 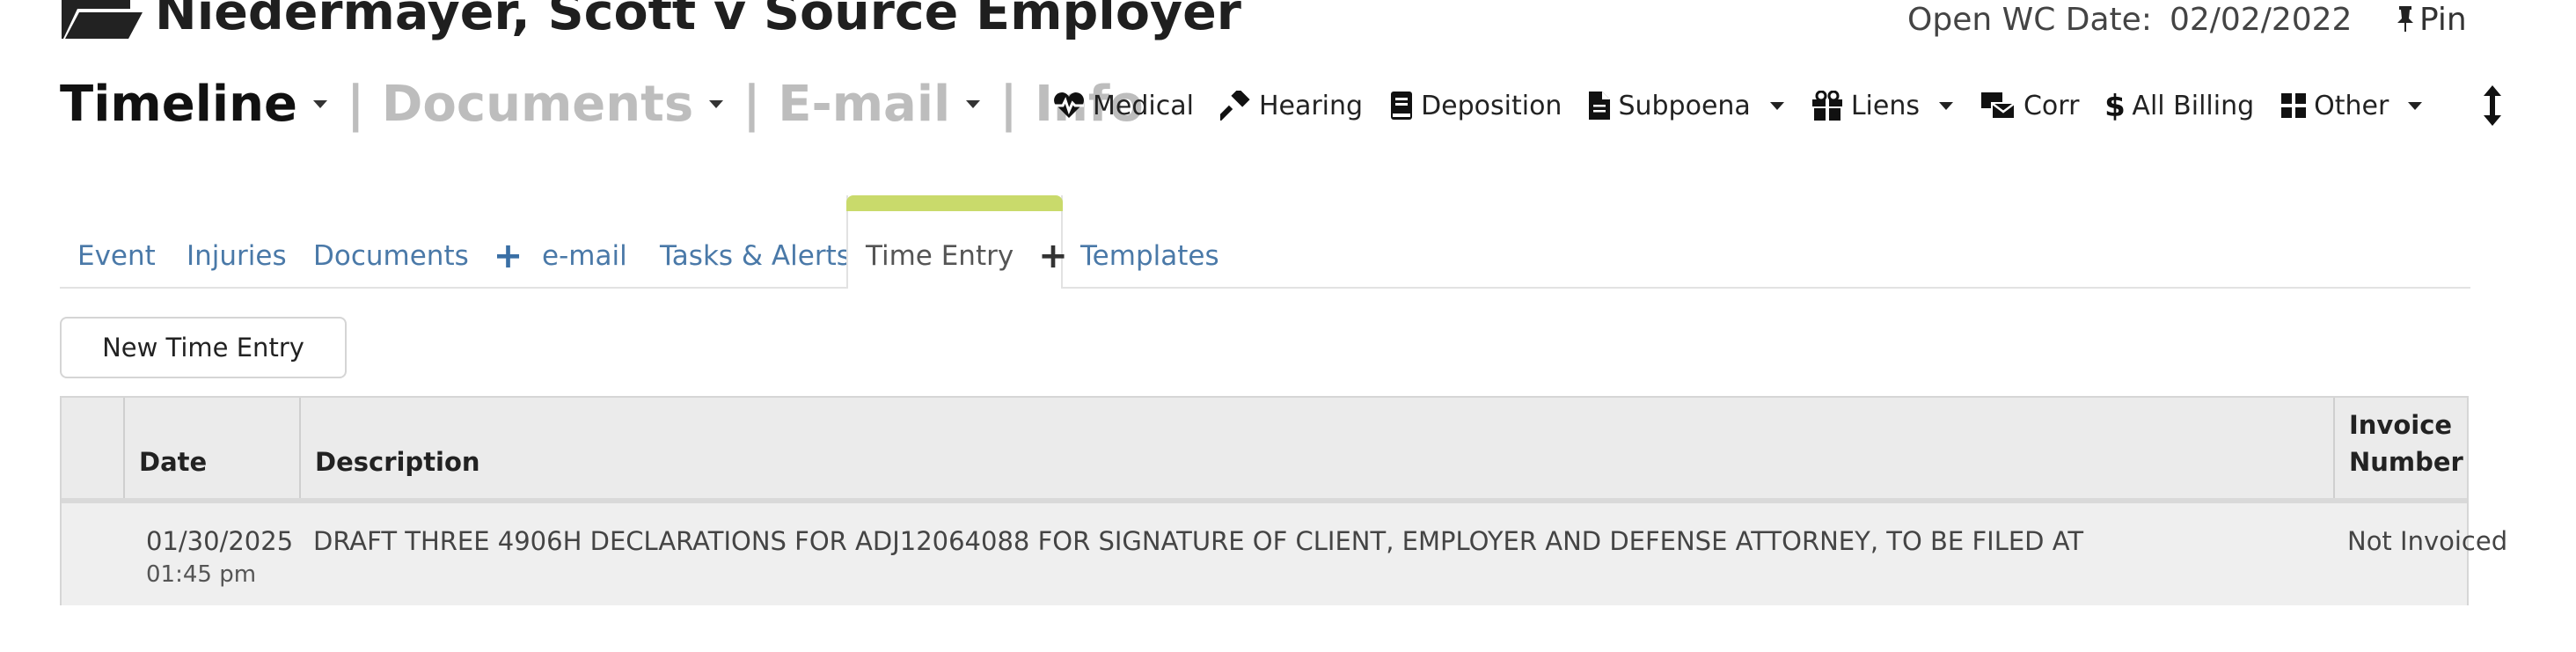 What do you see at coordinates (219, 557) in the screenshot?
I see `row-date-cell: 01/30/2025 01:45 pm` at bounding box center [219, 557].